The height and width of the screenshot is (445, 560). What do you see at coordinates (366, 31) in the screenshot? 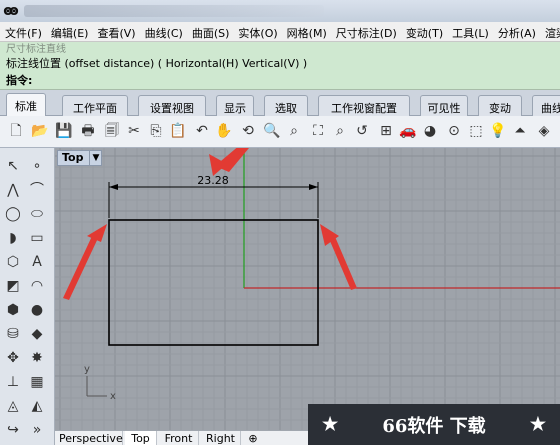
I see `menu-item: 尺寸标注(D)` at bounding box center [366, 31].